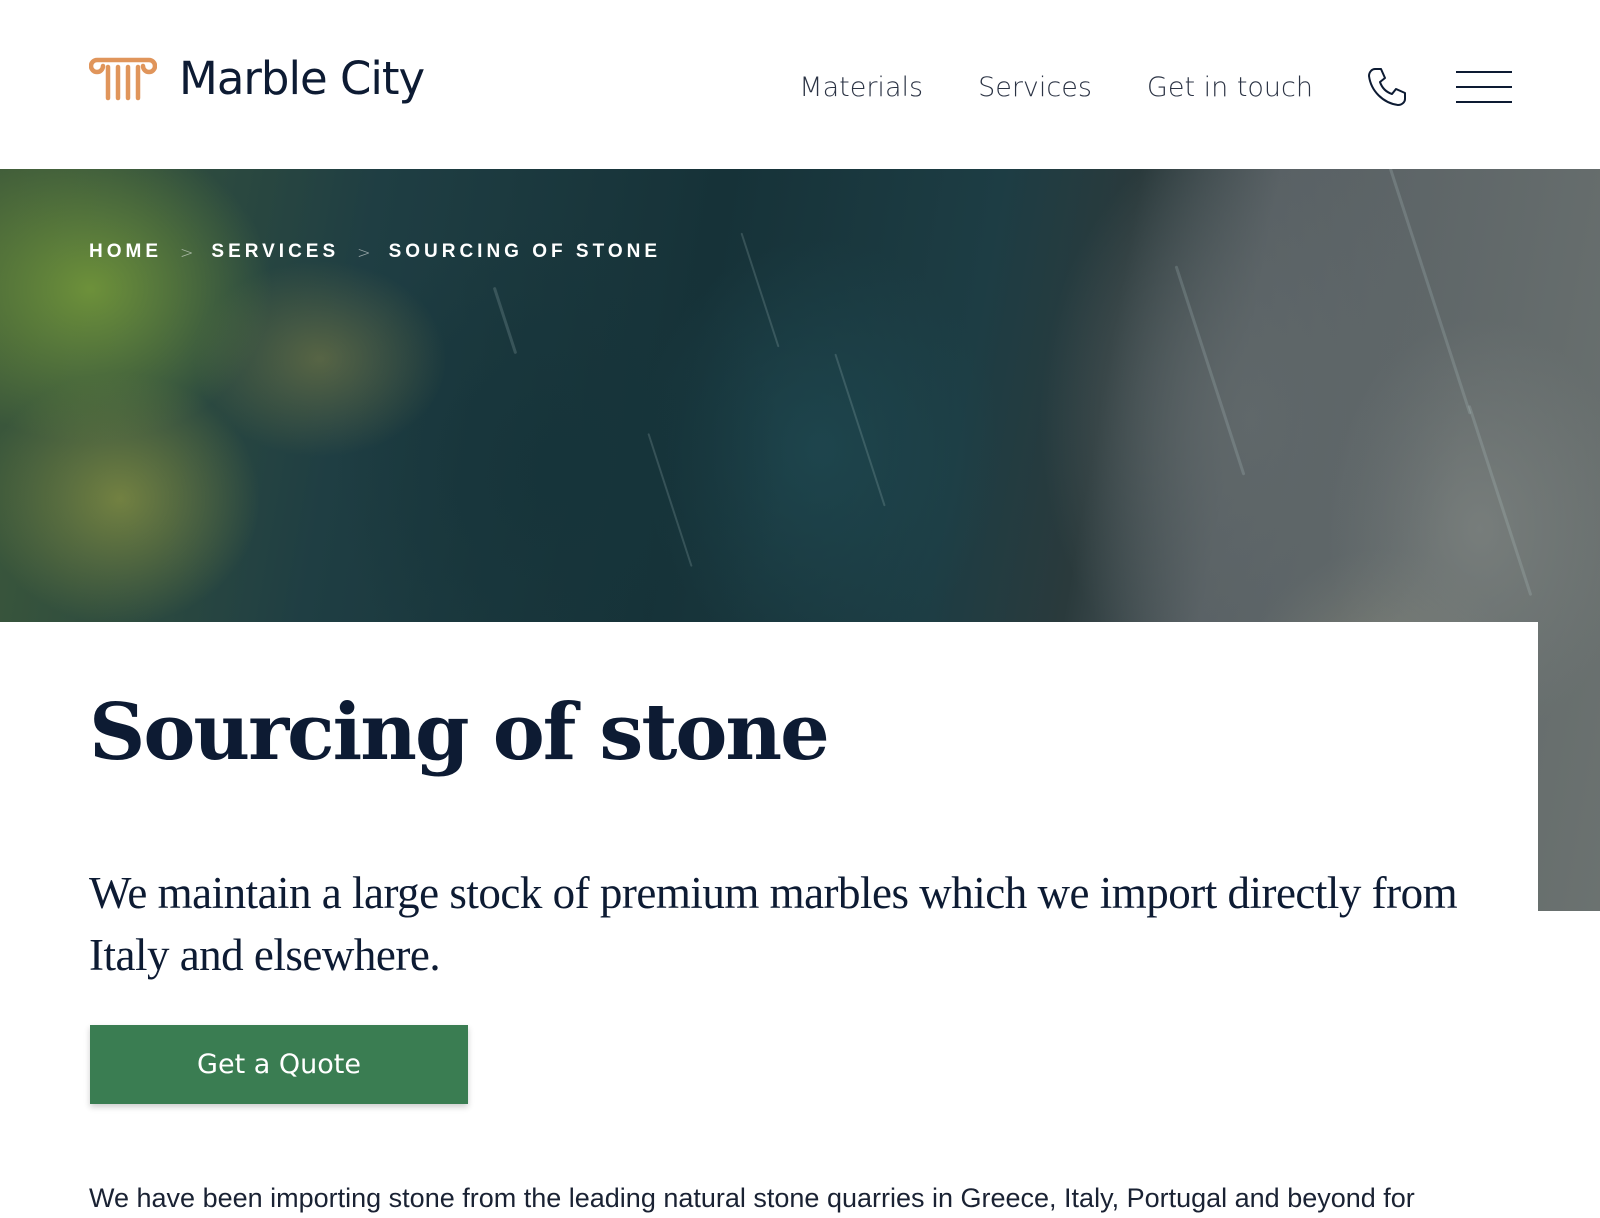 This screenshot has height=1218, width=1600. I want to click on logo-link: Marble City, so click(257, 78).